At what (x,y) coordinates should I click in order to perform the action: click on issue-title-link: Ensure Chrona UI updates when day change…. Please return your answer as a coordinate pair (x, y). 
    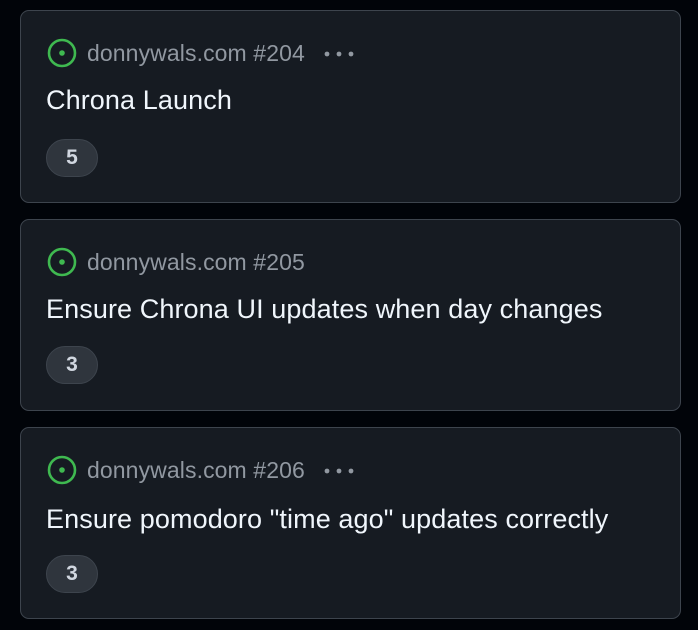
    Looking at the image, I should click on (324, 309).